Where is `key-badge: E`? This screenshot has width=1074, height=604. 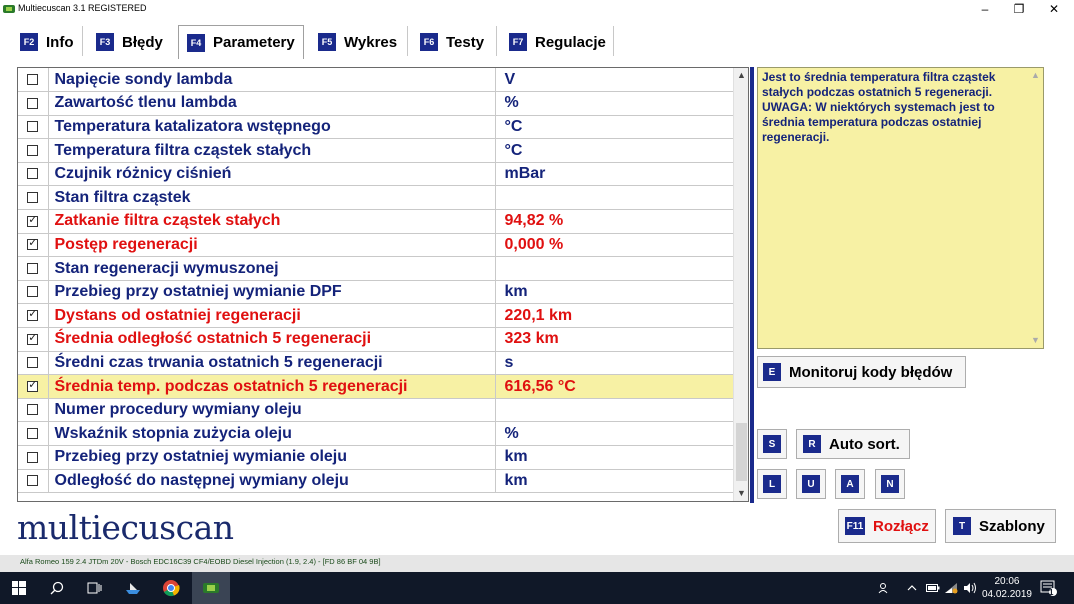 key-badge: E is located at coordinates (772, 372).